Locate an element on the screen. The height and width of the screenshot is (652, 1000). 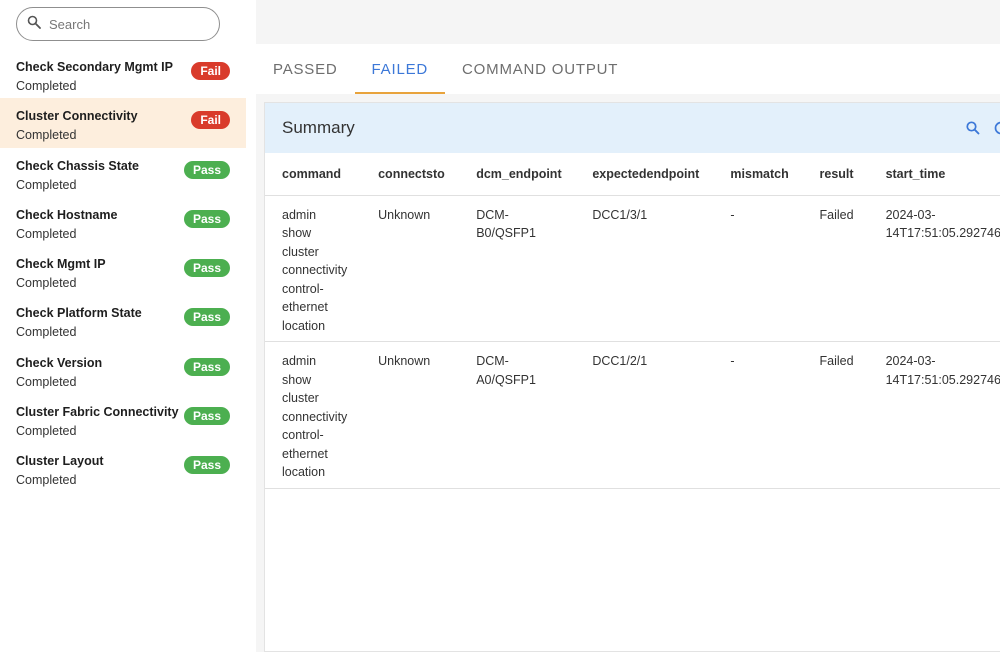
cell-line: B0/QSFP1 is located at coordinates (506, 233).